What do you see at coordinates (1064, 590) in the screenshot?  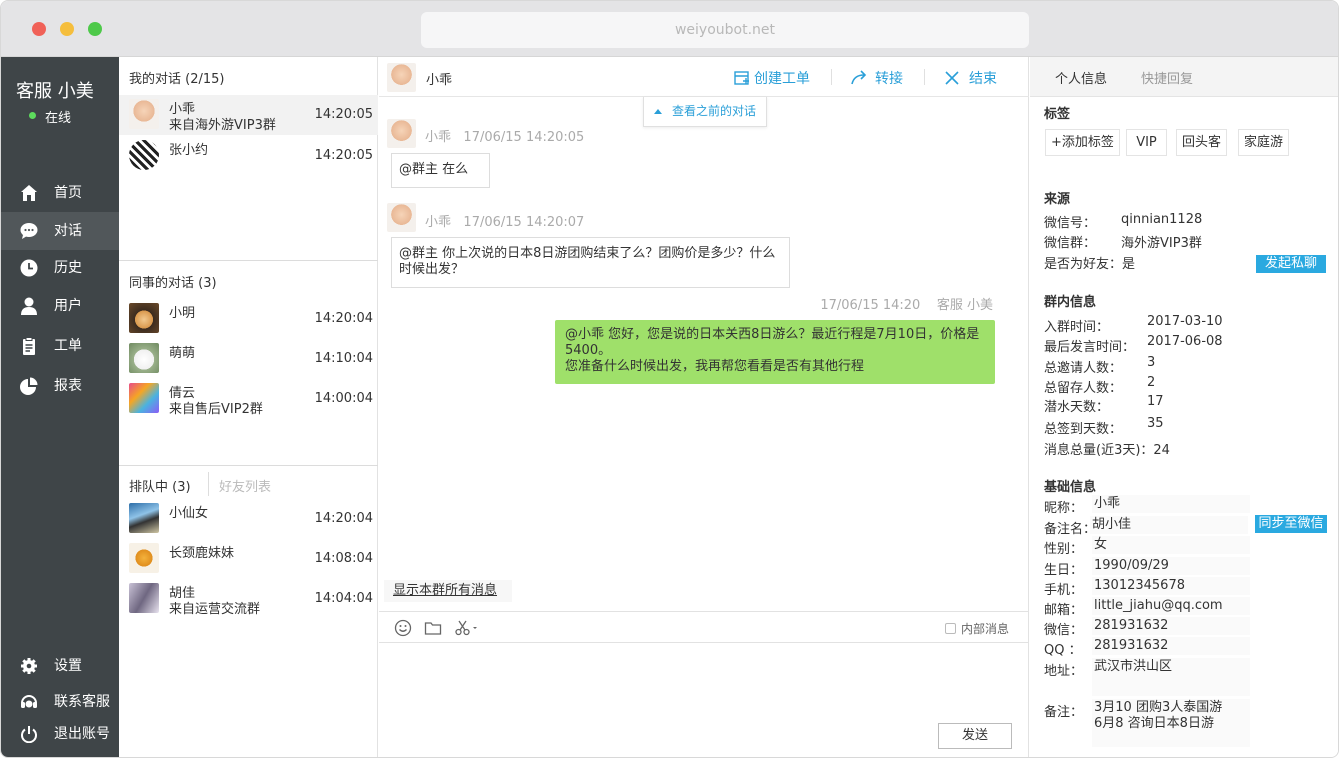 I see `basic-info-label: 手机：` at bounding box center [1064, 590].